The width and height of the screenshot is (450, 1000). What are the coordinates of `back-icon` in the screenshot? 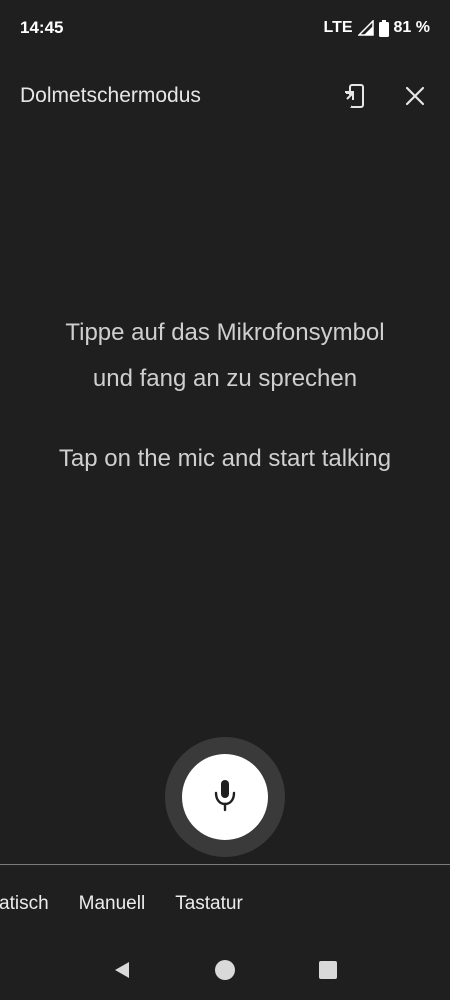 It's located at (122, 970).